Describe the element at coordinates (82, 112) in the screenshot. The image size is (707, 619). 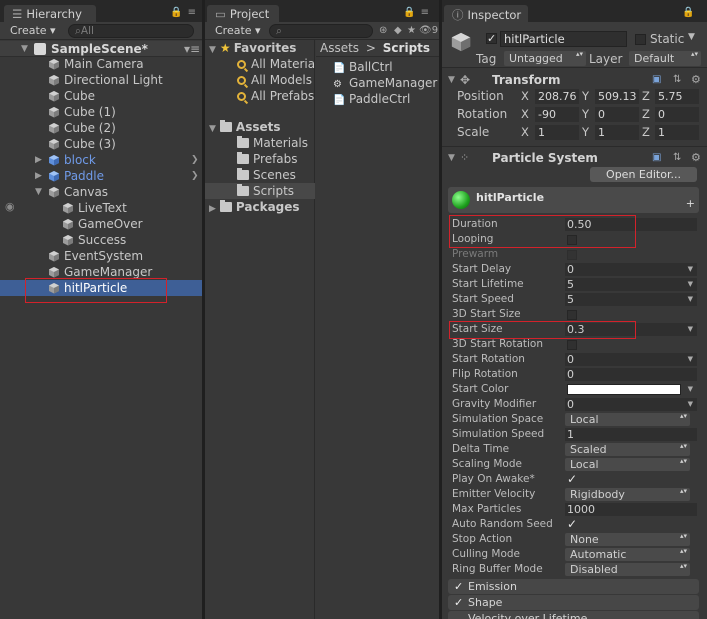
I see `hierarchy-item: Cube (1)` at that location.